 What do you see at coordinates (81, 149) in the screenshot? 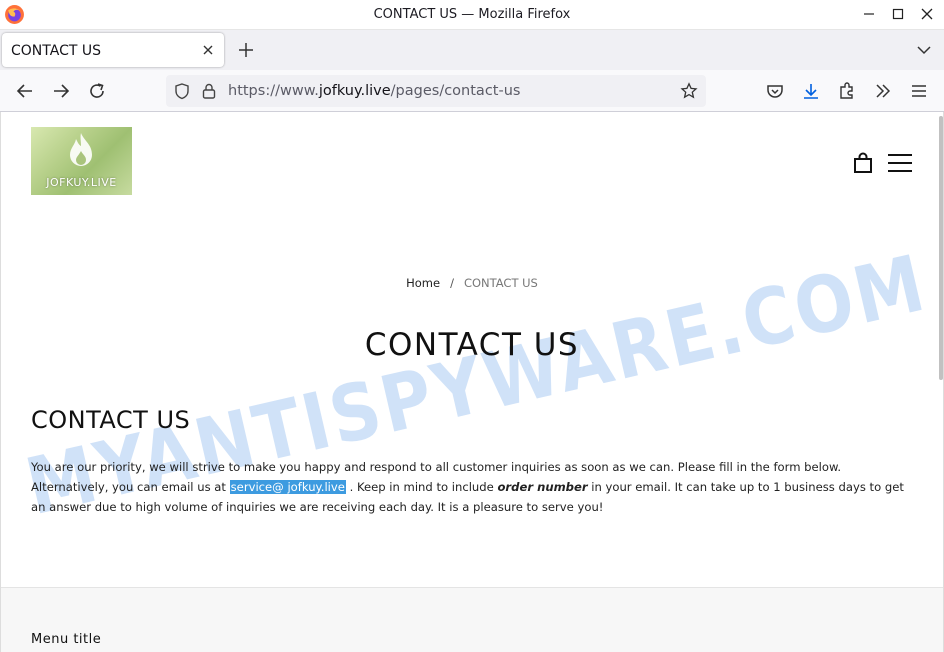
I see `flame-logo-icon` at bounding box center [81, 149].